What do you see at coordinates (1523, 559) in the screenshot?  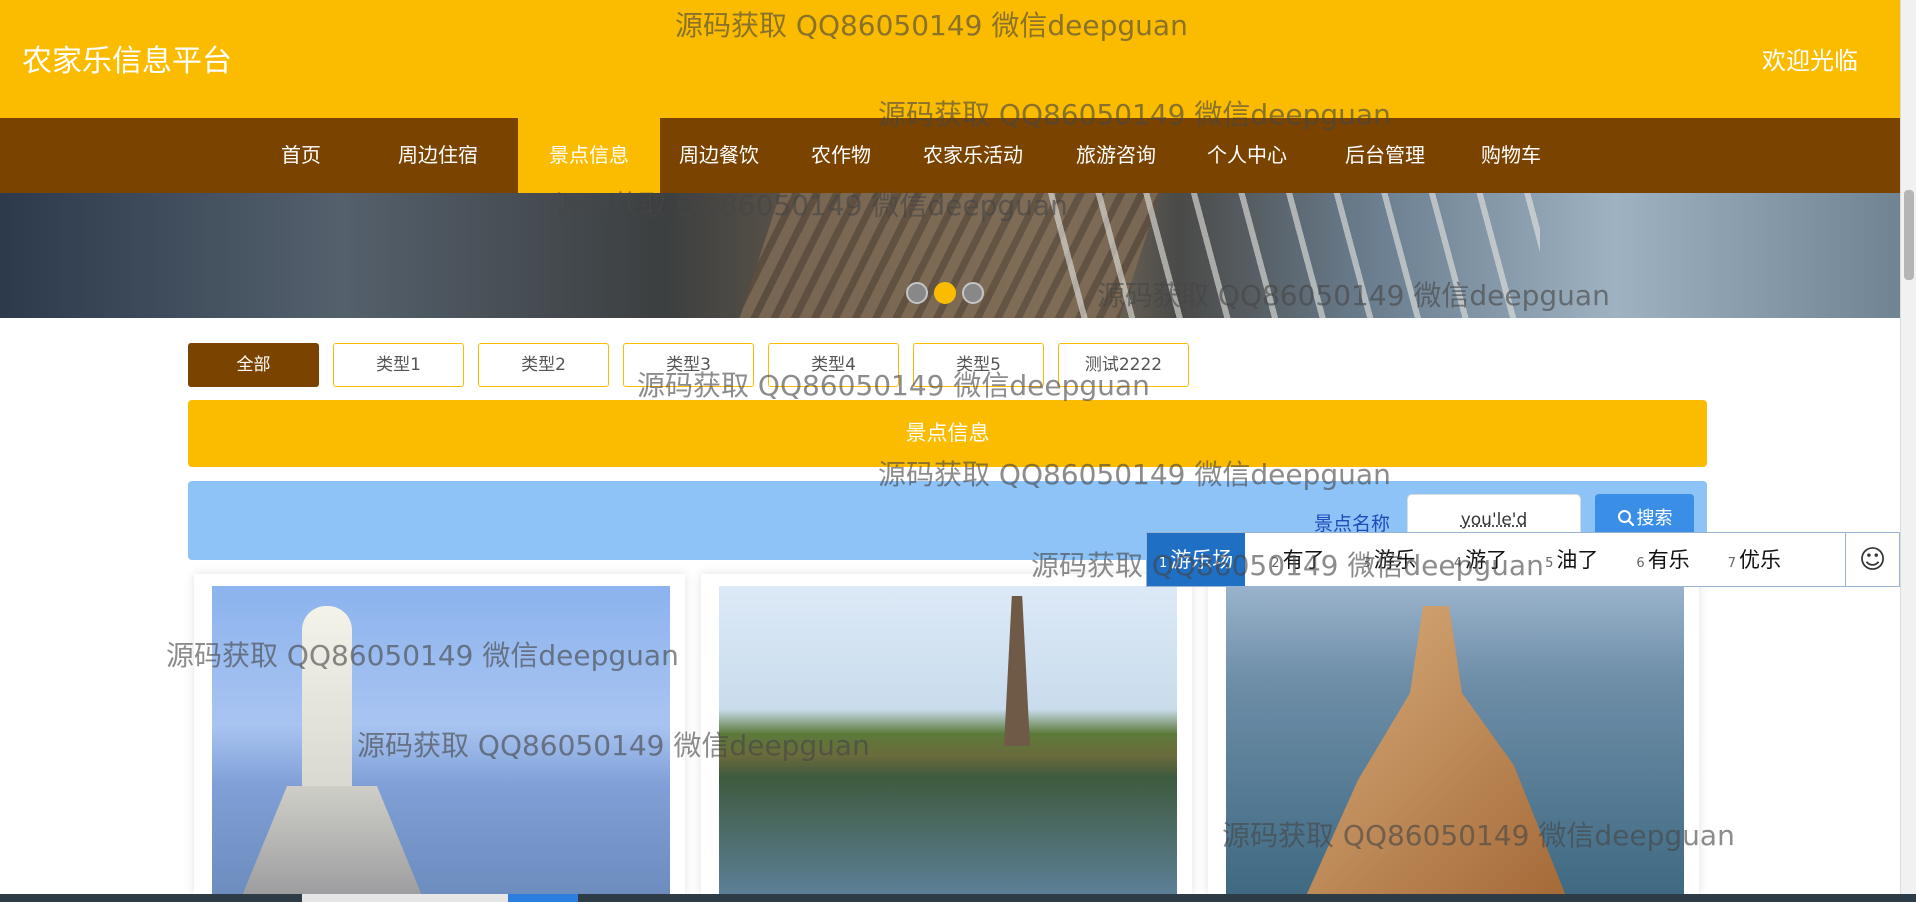 I see `ime-candidate-bar: 1 游乐场 2 有了 3 游乐 4 游了 5 油了 6 有乐 7 优乐 ☺` at bounding box center [1523, 559].